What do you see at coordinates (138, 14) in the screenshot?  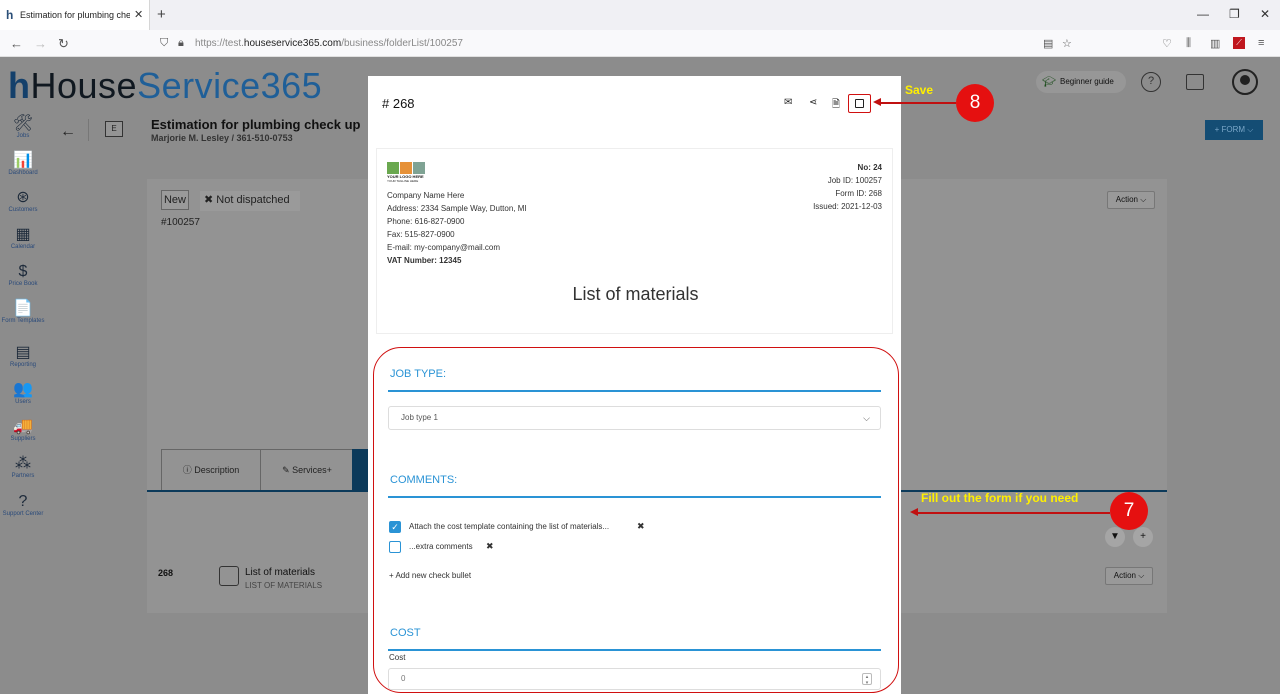 I see `tab-close-icon: ✕` at bounding box center [138, 14].